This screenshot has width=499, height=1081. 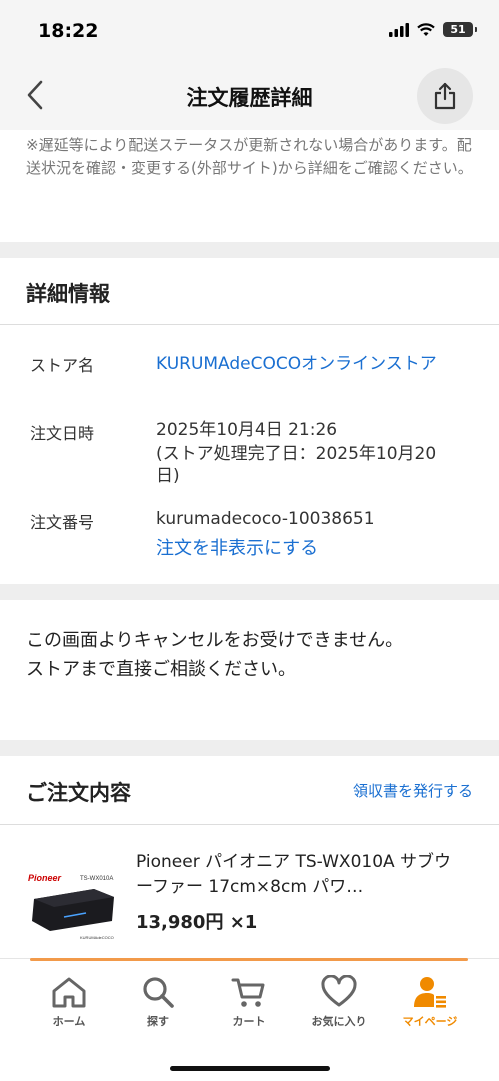 What do you see at coordinates (69, 1021) in the screenshot?
I see `tab-home-label: ホーム` at bounding box center [69, 1021].